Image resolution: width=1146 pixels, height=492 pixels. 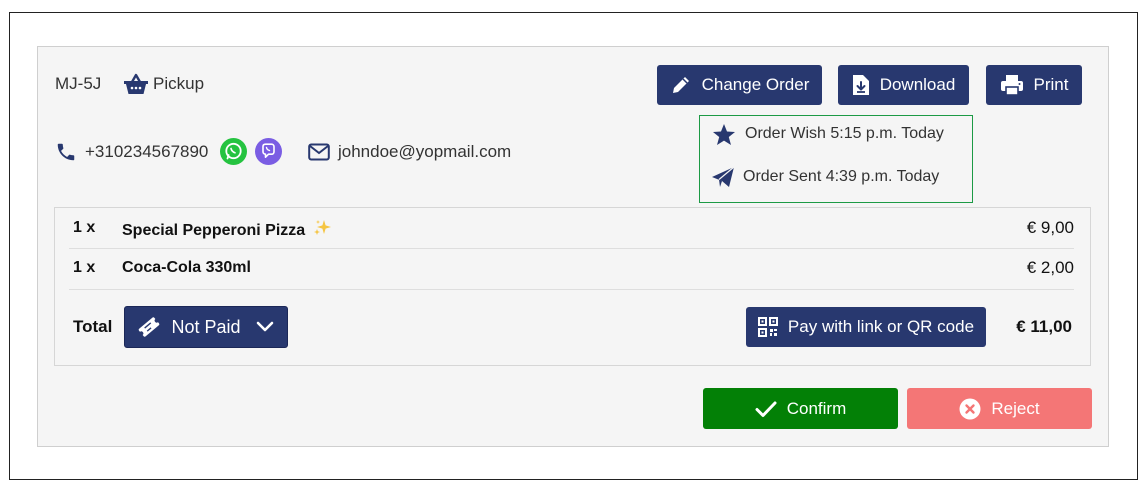 I want to click on item-price: € 9,00, so click(x=1050, y=227).